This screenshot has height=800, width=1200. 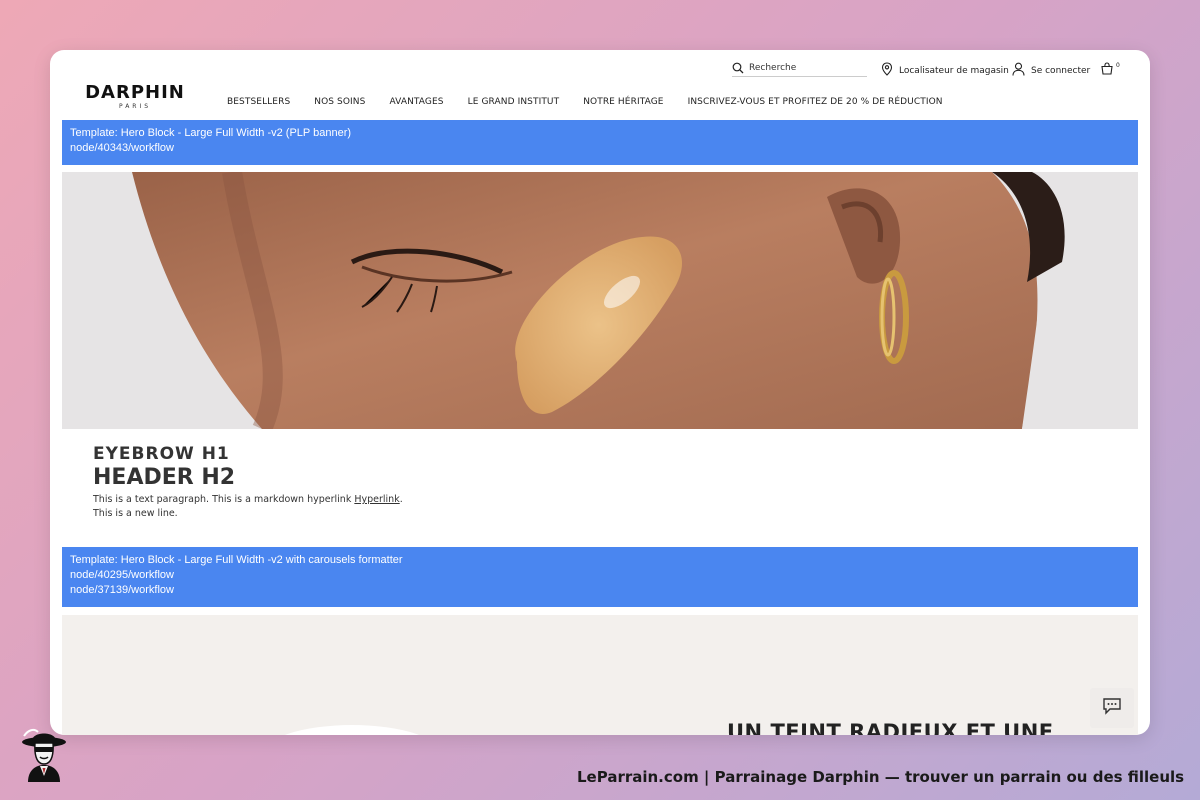 I want to click on search-icon, so click(x=738, y=68).